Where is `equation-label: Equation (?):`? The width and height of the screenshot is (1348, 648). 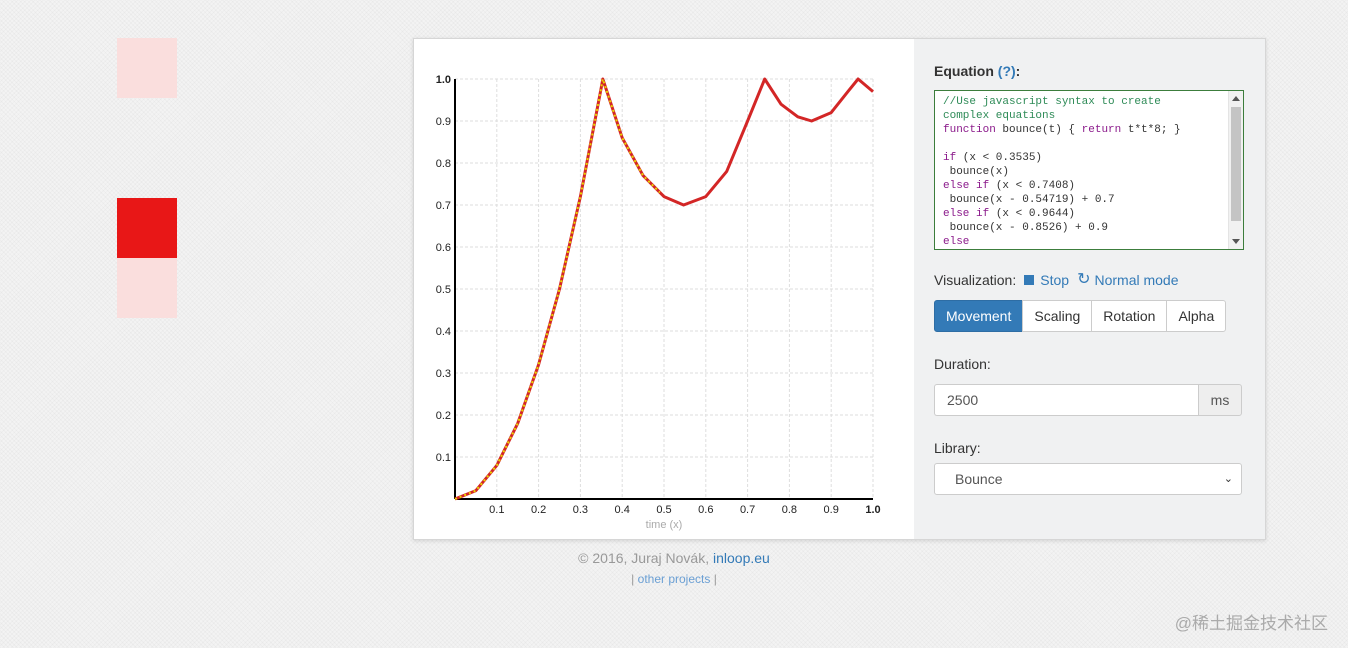 equation-label: Equation (?): is located at coordinates (977, 71).